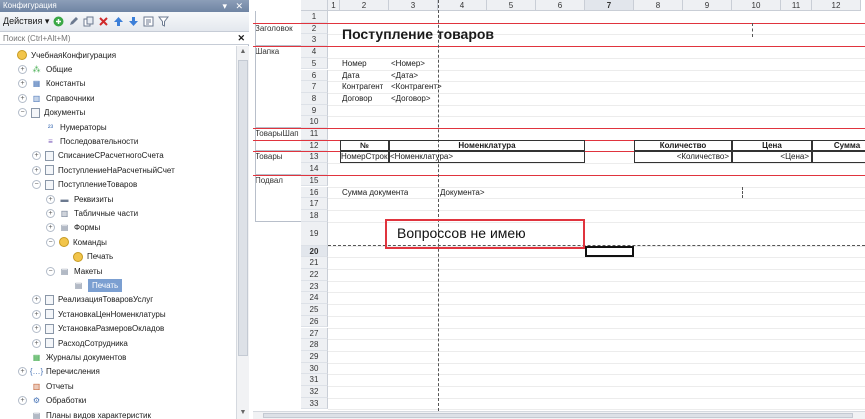  What do you see at coordinates (314, 75) in the screenshot?
I see `row-header: 6` at bounding box center [314, 75].